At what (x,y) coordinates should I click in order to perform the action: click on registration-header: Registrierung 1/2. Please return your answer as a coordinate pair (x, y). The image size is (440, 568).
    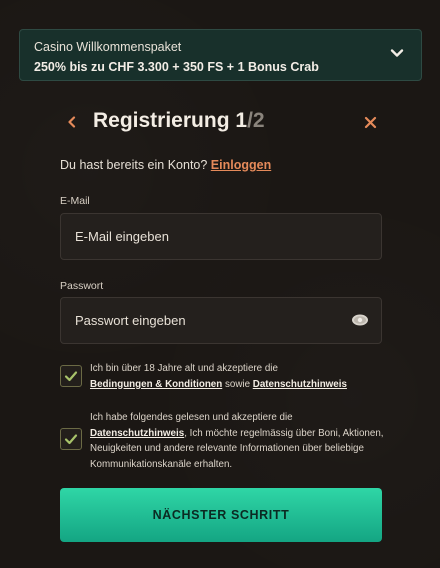
    Looking at the image, I should click on (221, 122).